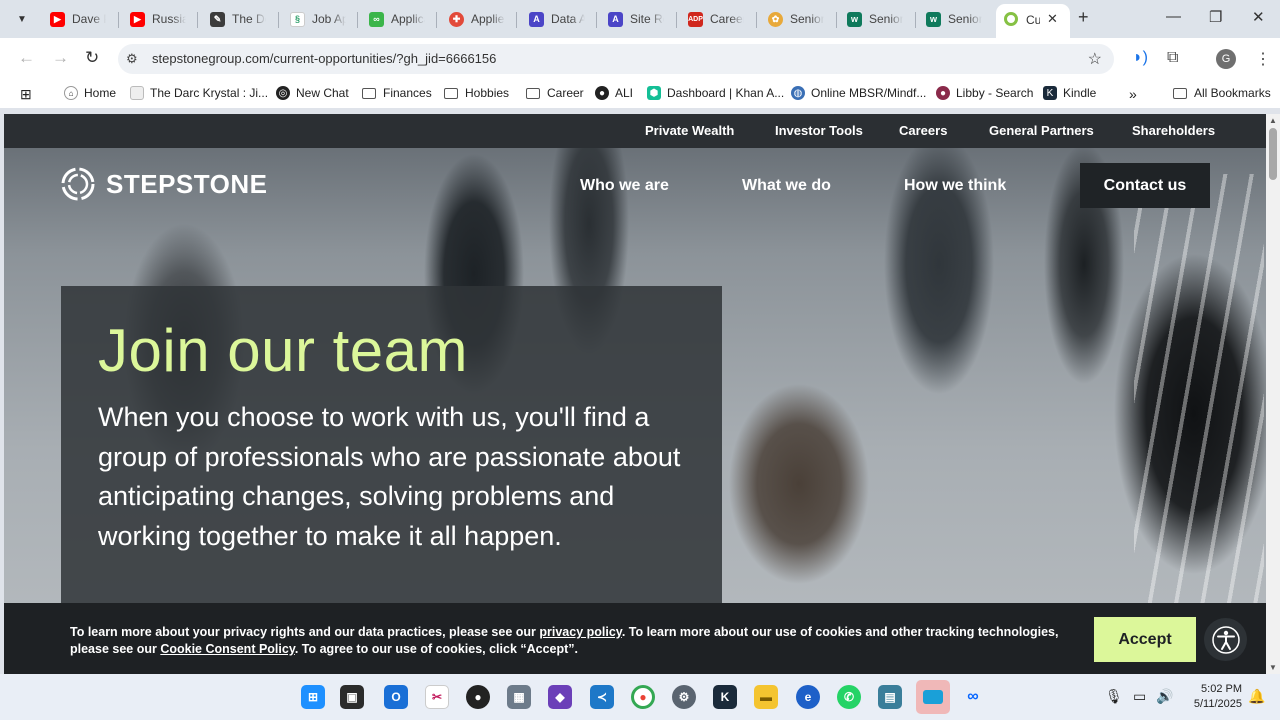 The height and width of the screenshot is (720, 1280). I want to click on system-clock: 5:02 PM 5/11/2025, so click(1213, 697).